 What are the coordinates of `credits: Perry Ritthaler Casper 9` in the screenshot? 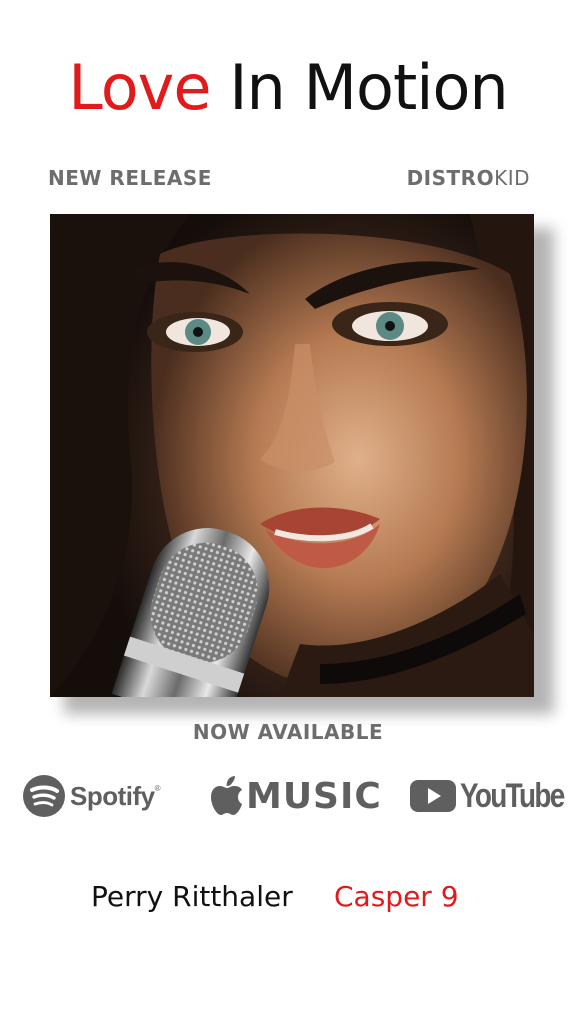 It's located at (288, 900).